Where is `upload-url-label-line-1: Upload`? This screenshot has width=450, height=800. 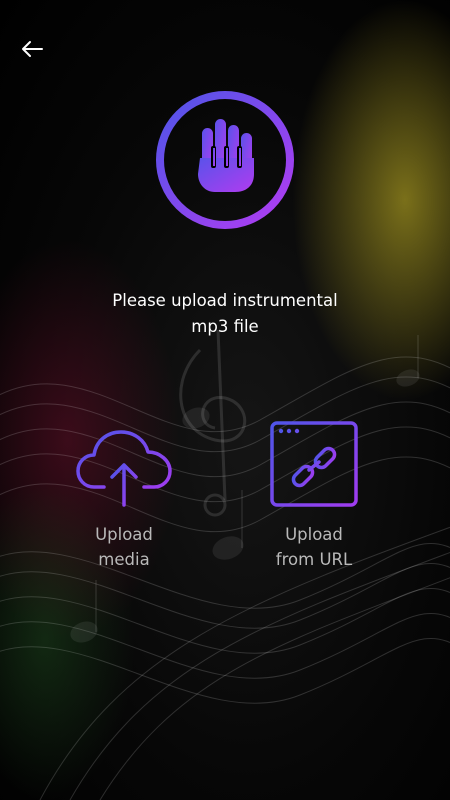
upload-url-label-line-1: Upload is located at coordinates (314, 534).